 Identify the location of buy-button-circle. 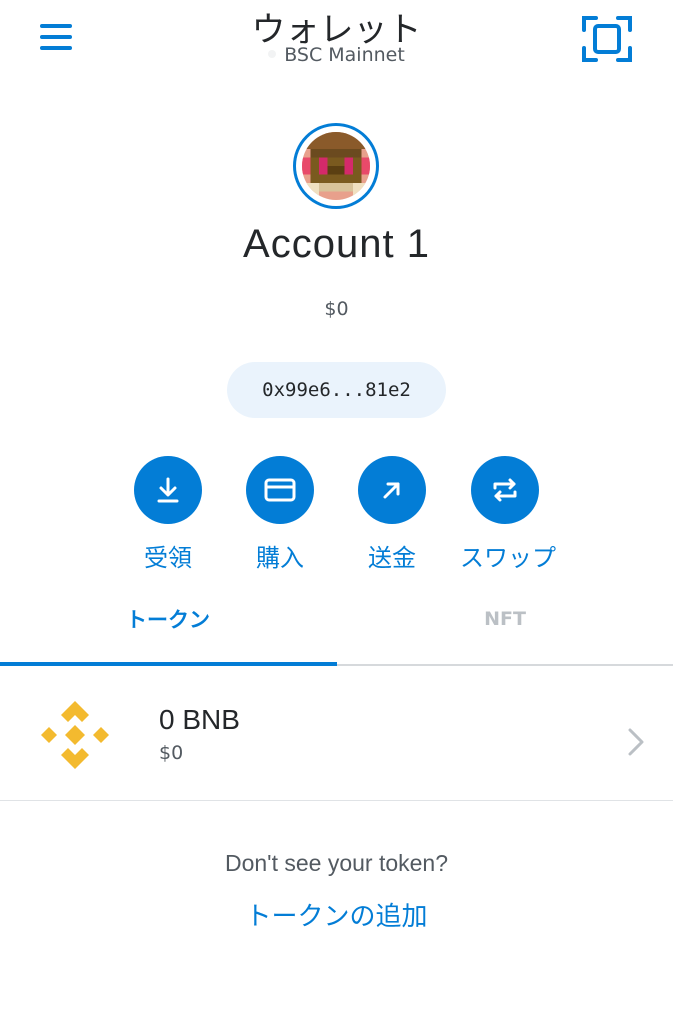
(280, 490).